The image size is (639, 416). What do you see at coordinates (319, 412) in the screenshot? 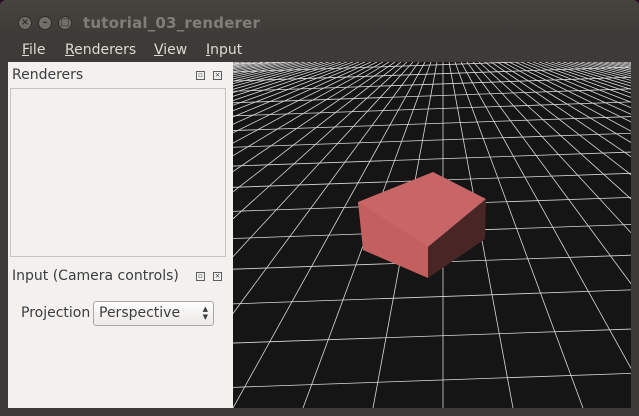
I see `window-border-bottom` at bounding box center [319, 412].